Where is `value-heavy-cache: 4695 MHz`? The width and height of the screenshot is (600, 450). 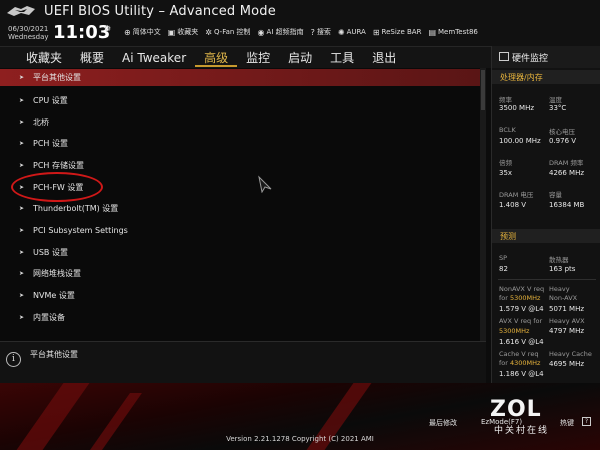 value-heavy-cache: 4695 MHz is located at coordinates (567, 364).